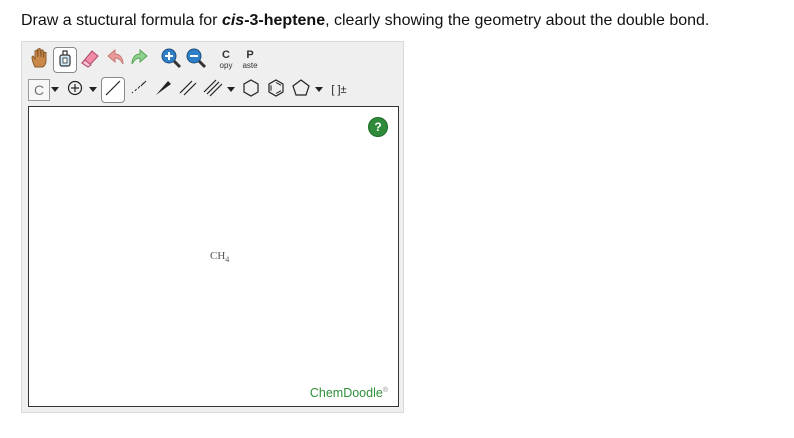  I want to click on eraser-icon, so click(90, 60).